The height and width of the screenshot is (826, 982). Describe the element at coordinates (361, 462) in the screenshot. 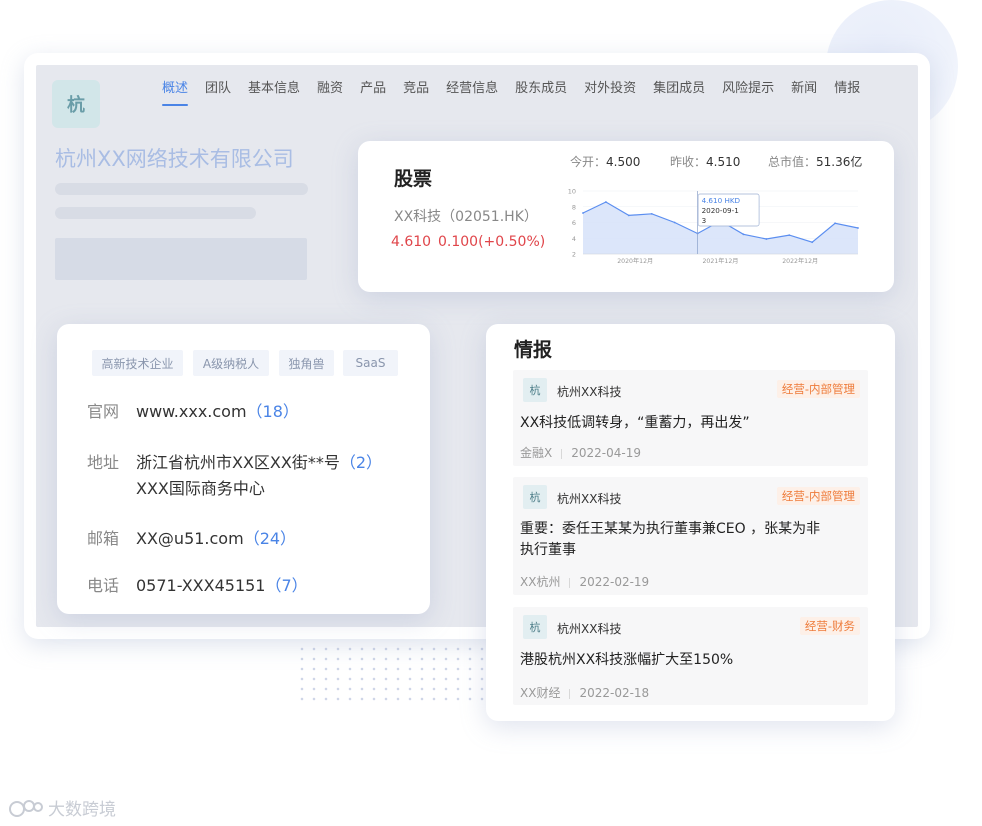

I see `address-count: （2）` at that location.